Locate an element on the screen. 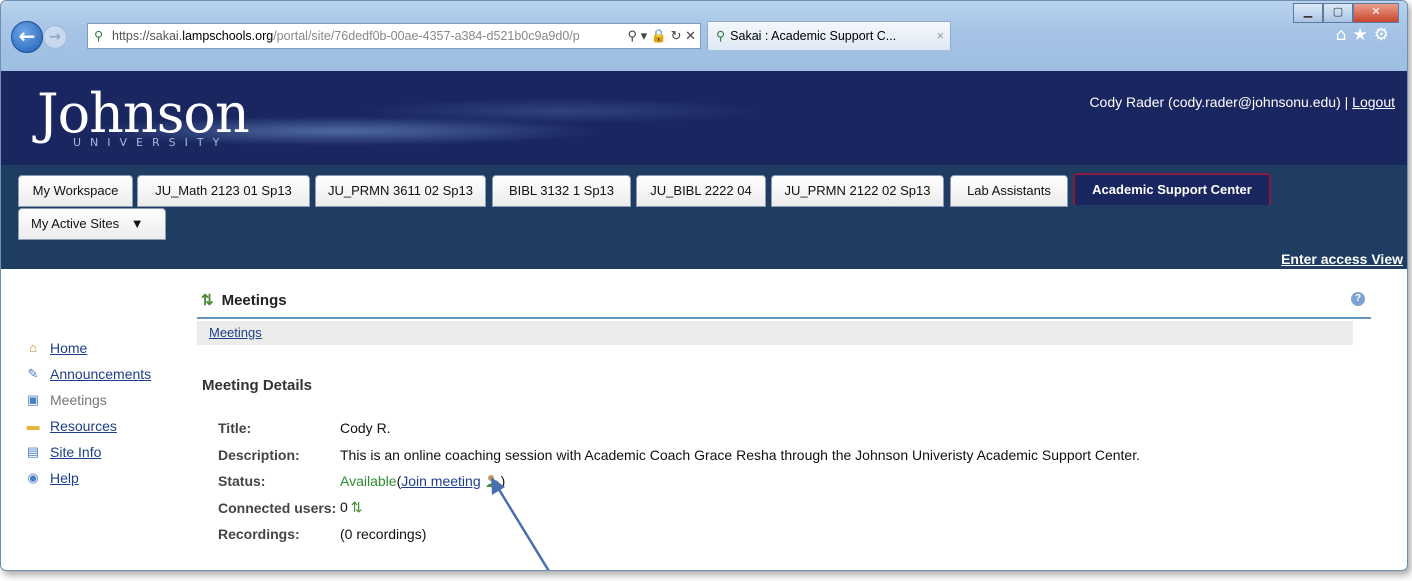  site-tab-bibl-3132: BIBL 3132 1 Sp13 is located at coordinates (561, 191).